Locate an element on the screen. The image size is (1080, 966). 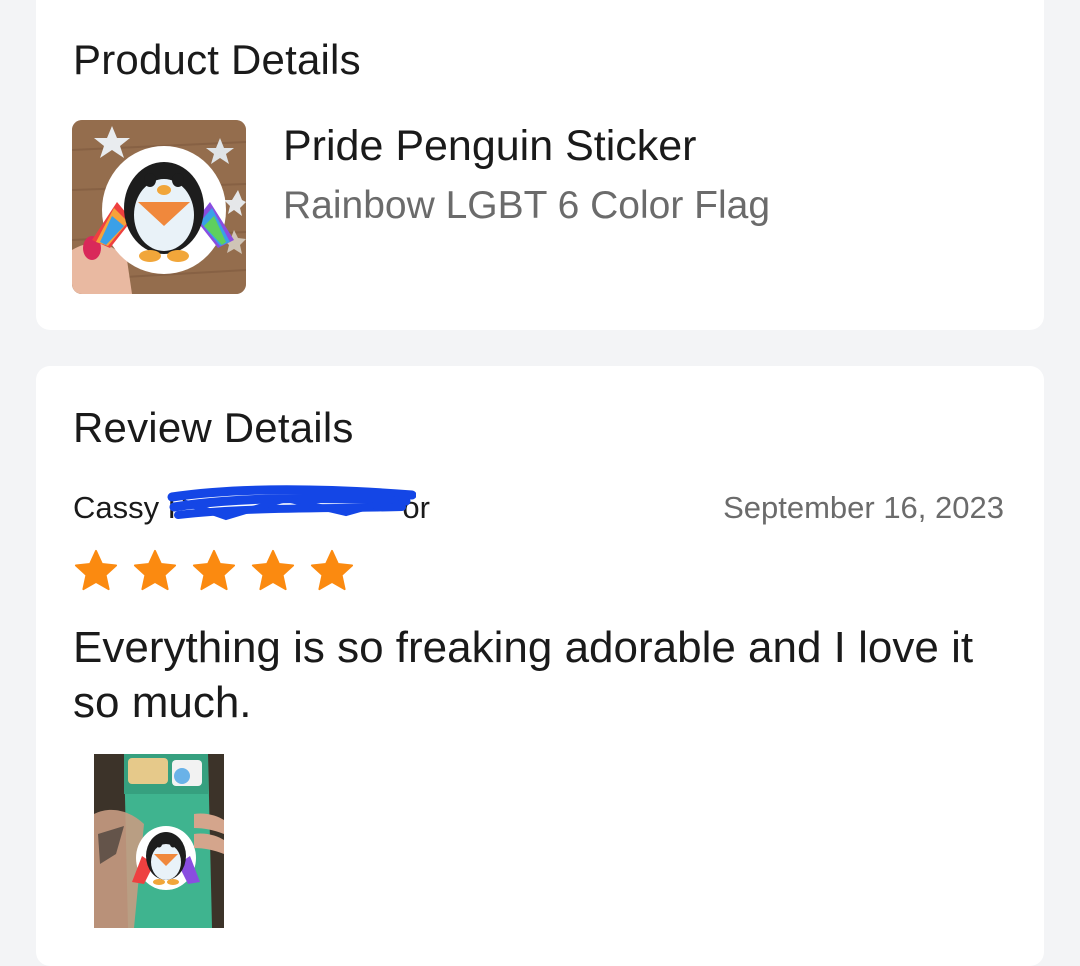
review-date: September 16, 2023 is located at coordinates (863, 507).